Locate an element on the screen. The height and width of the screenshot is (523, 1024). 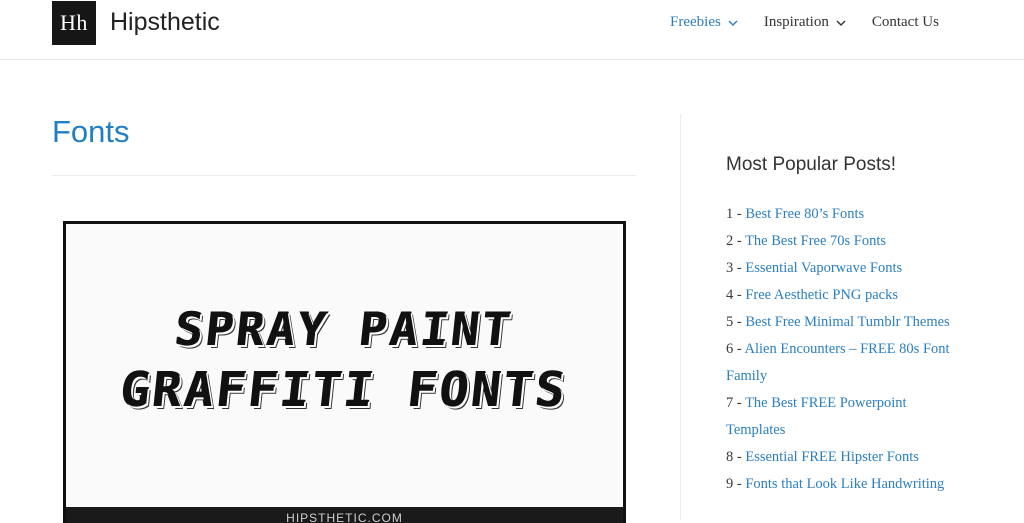
post-link: Fonts that Look Like Handwriting is located at coordinates (844, 484).